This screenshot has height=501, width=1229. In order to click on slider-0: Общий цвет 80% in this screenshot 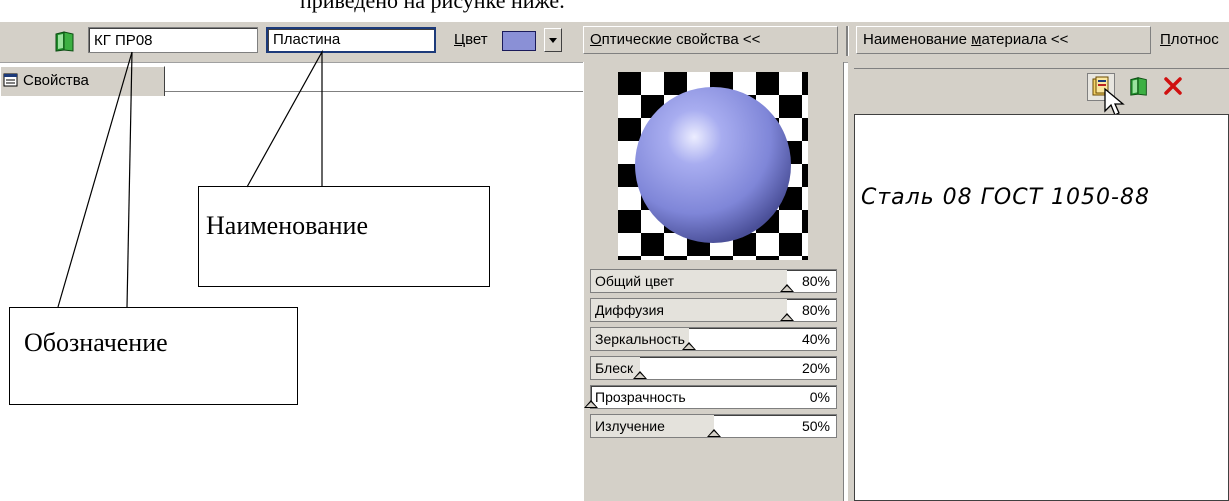, I will do `click(713, 281)`.